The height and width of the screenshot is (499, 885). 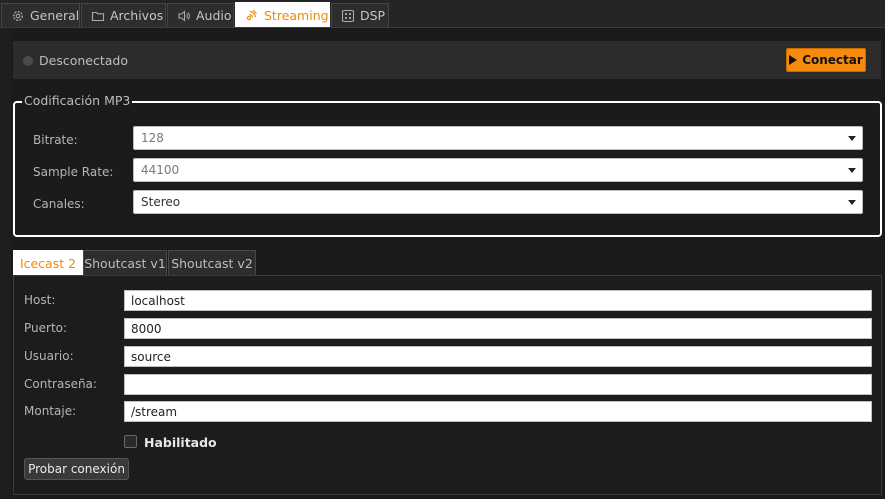 What do you see at coordinates (76, 469) in the screenshot?
I see `test-connection-button: Probar conexión` at bounding box center [76, 469].